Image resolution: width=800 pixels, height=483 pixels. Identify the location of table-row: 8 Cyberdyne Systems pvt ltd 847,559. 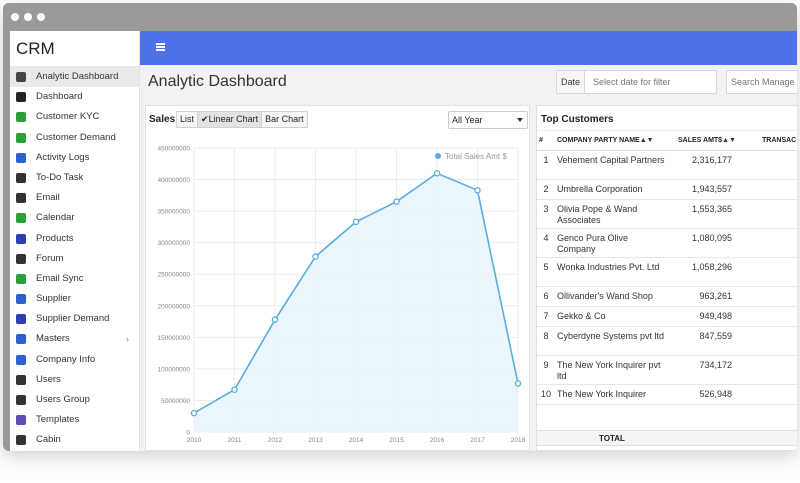
(667, 341).